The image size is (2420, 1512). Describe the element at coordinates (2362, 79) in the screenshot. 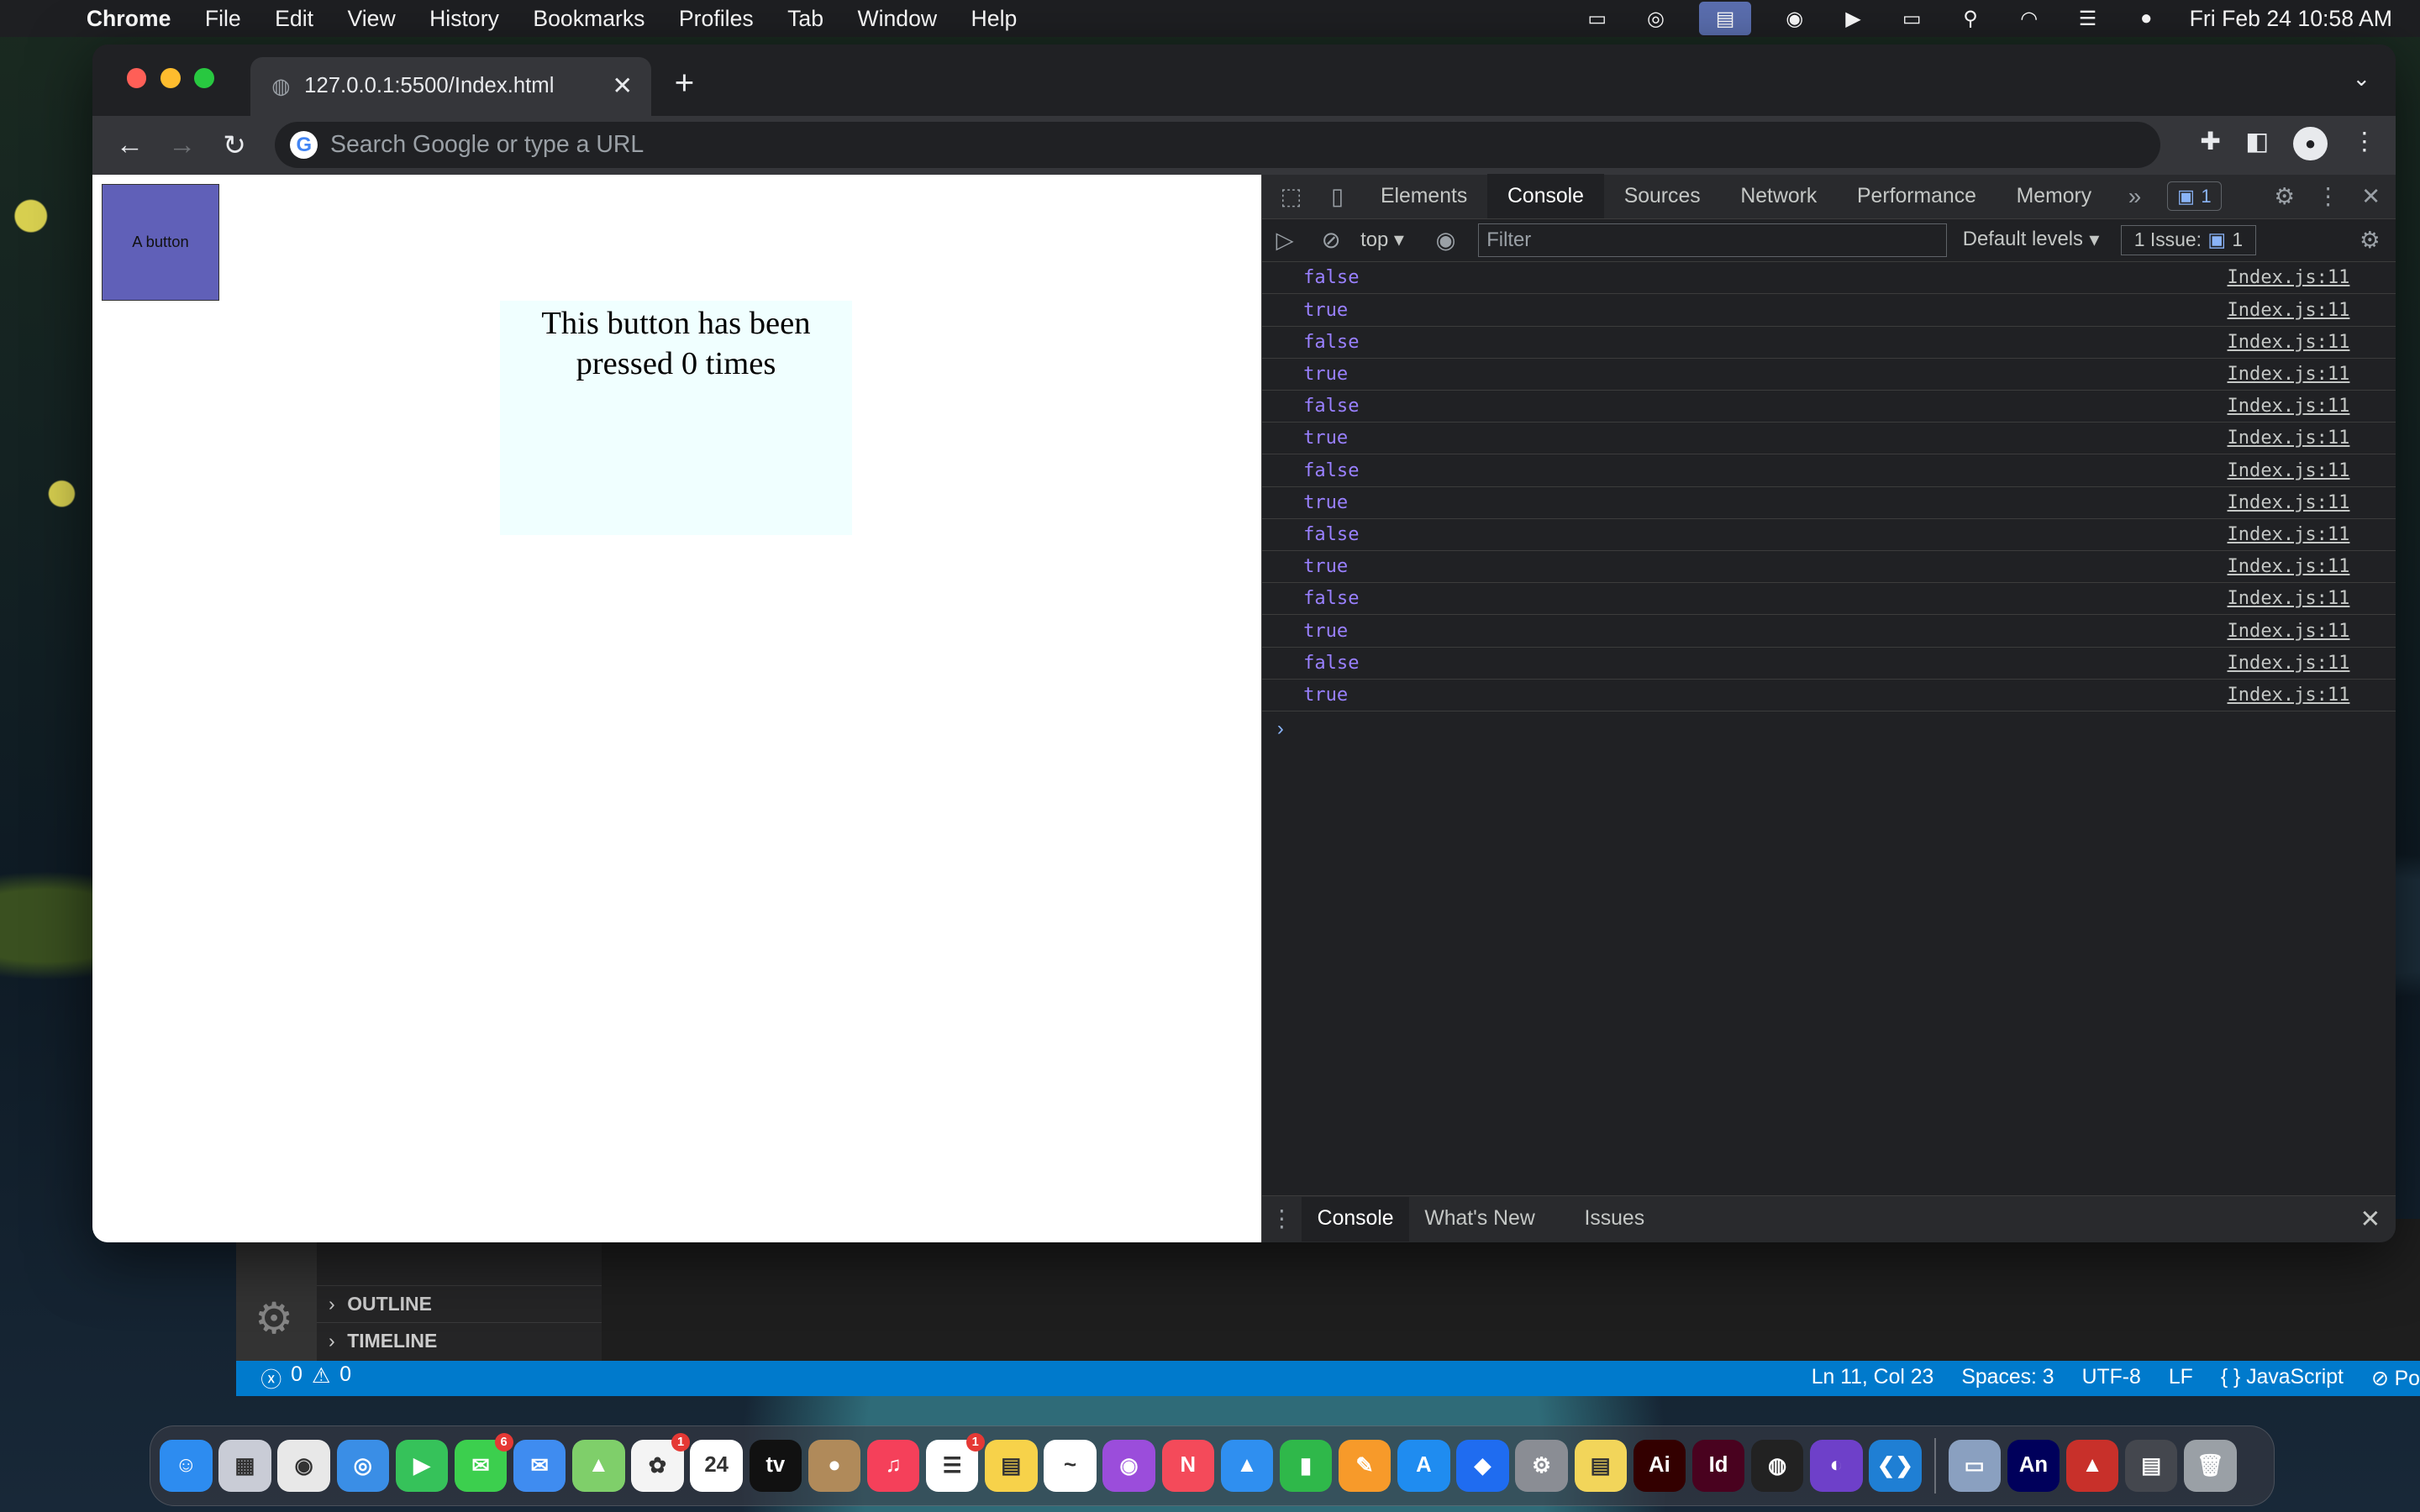

I see `chevron-down-icon: ⌄` at that location.